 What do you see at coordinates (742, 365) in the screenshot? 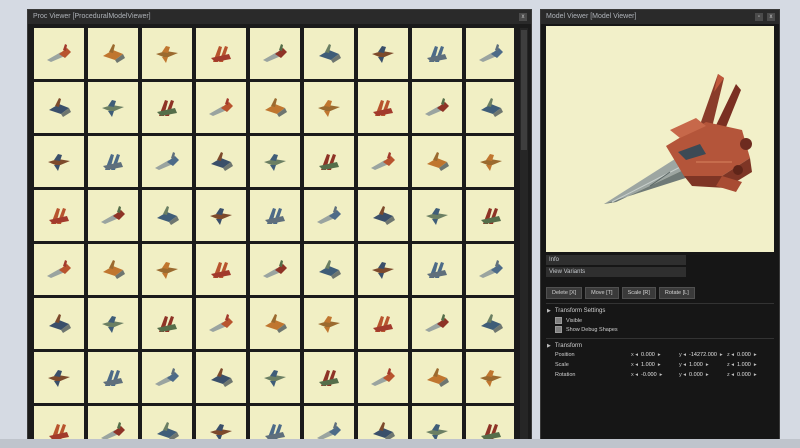
I see `scale-z-field: z ◂ 1.000 ▸` at bounding box center [742, 365].